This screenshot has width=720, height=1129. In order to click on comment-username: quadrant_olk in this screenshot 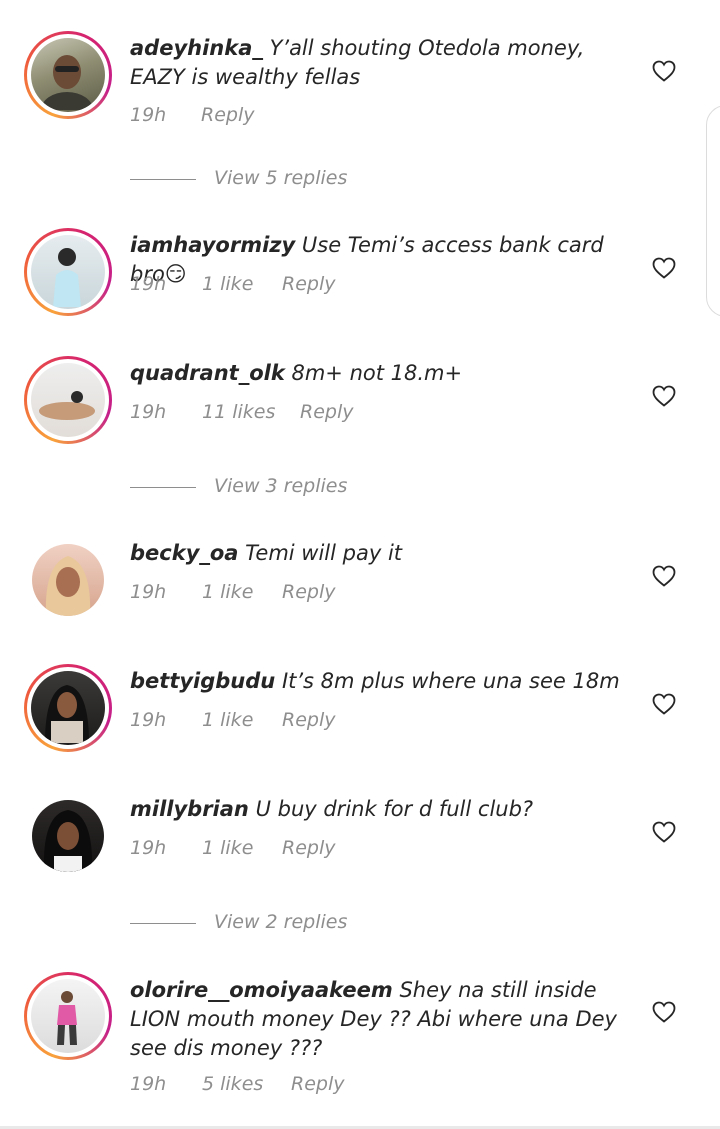, I will do `click(207, 373)`.